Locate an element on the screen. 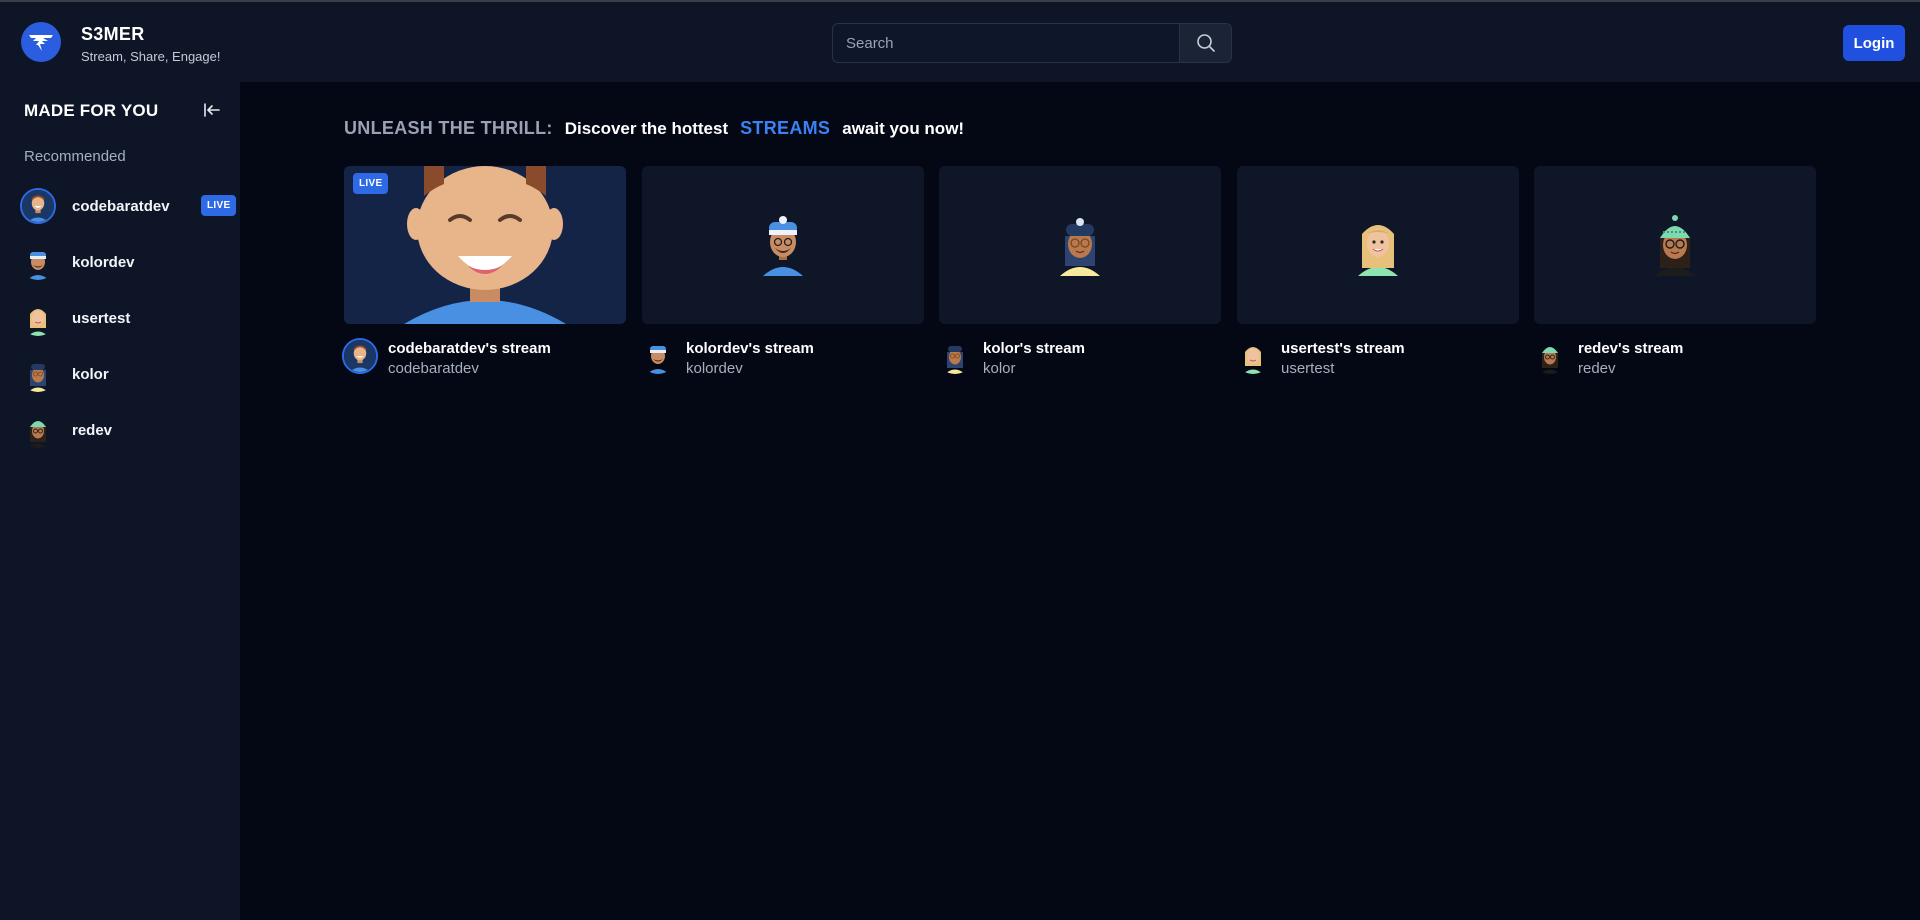 This screenshot has width=1920, height=920. stream-preview-beanie-man-icon is located at coordinates (783, 246).